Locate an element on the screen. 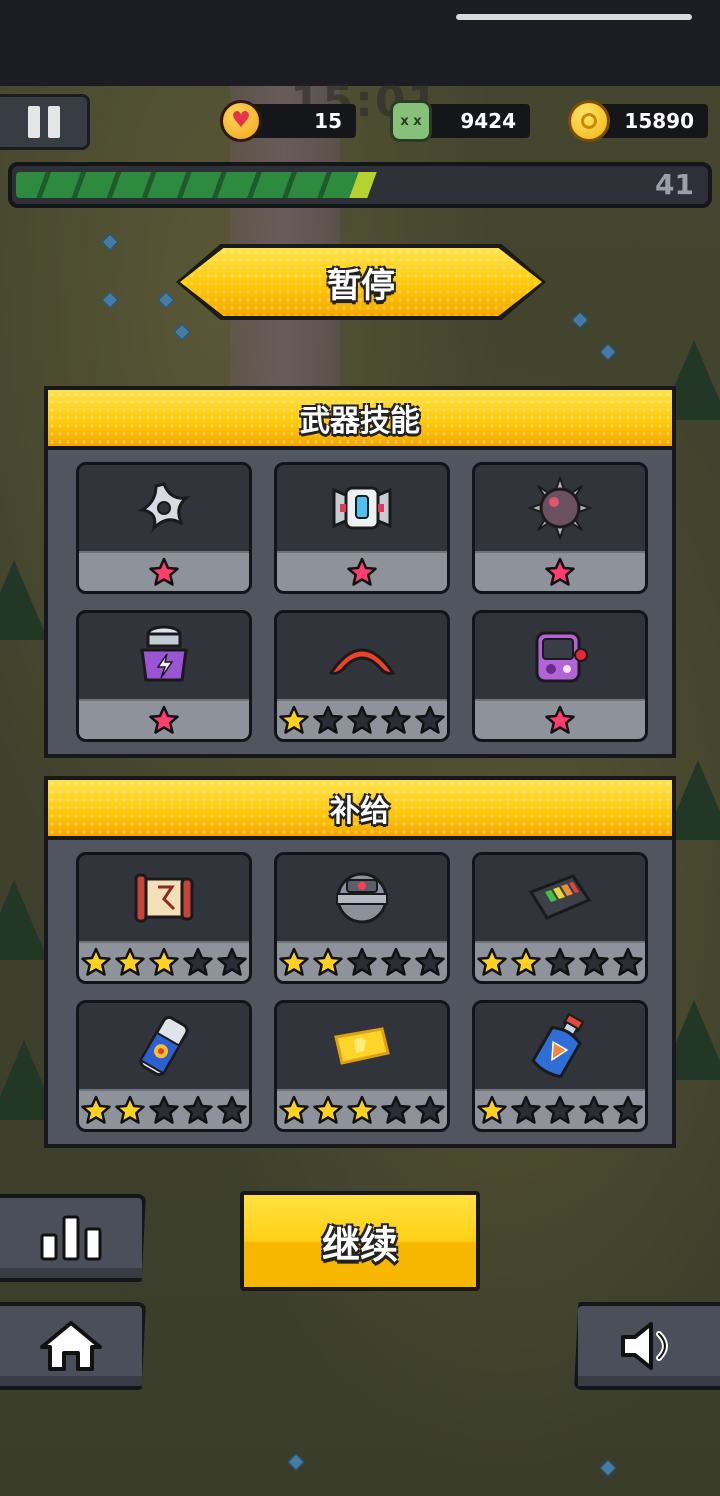 This screenshot has width=720, height=1496. coins-value: 15890 is located at coordinates (659, 121).